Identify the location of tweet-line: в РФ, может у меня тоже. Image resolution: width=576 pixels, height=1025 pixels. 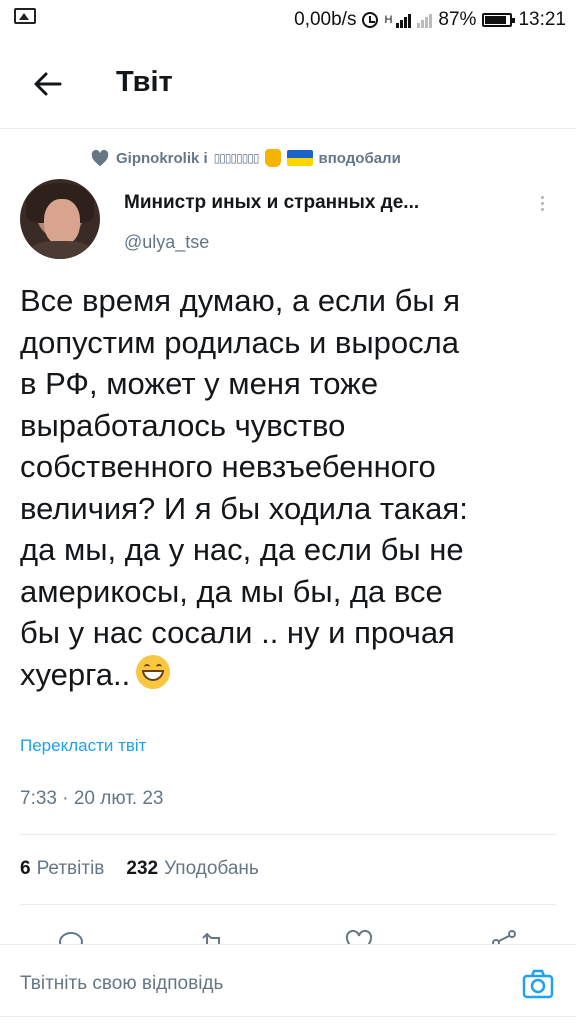
(199, 383).